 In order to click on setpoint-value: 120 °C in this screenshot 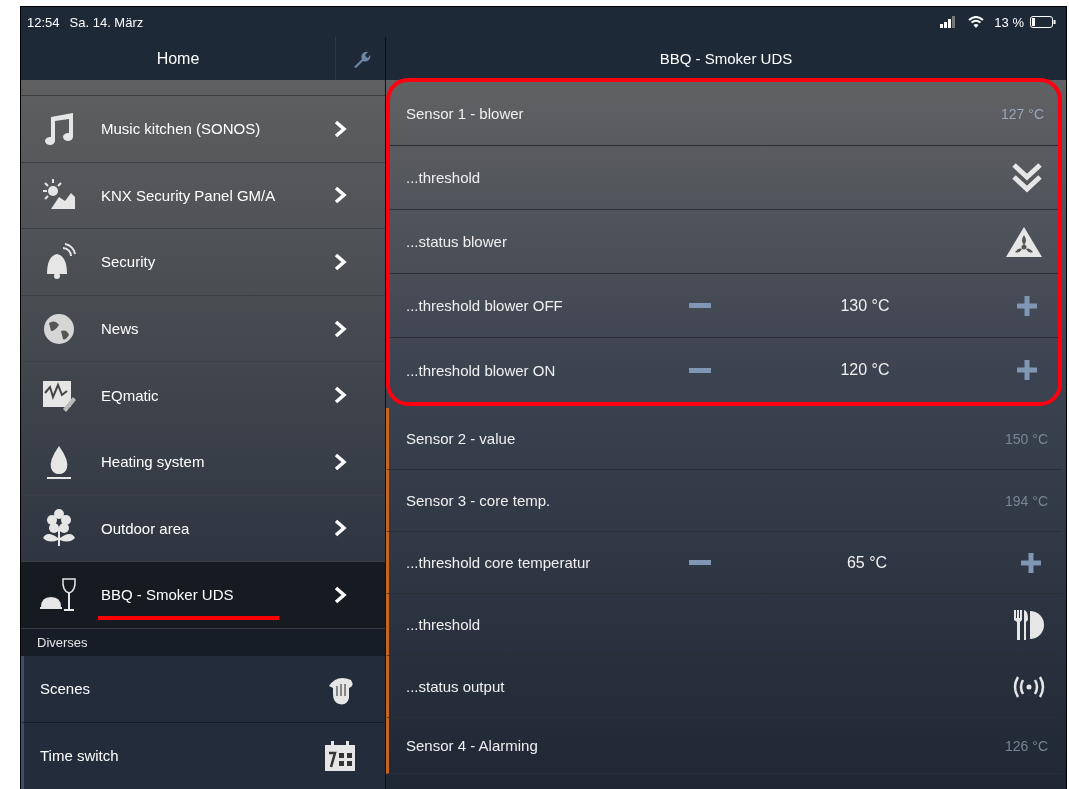, I will do `click(865, 370)`.